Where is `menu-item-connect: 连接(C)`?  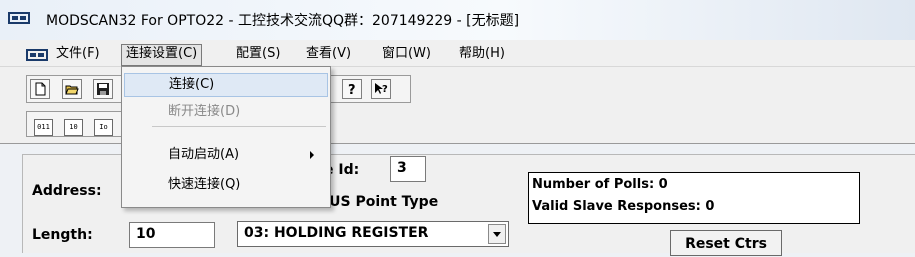
menu-item-connect: 连接(C) is located at coordinates (226, 85).